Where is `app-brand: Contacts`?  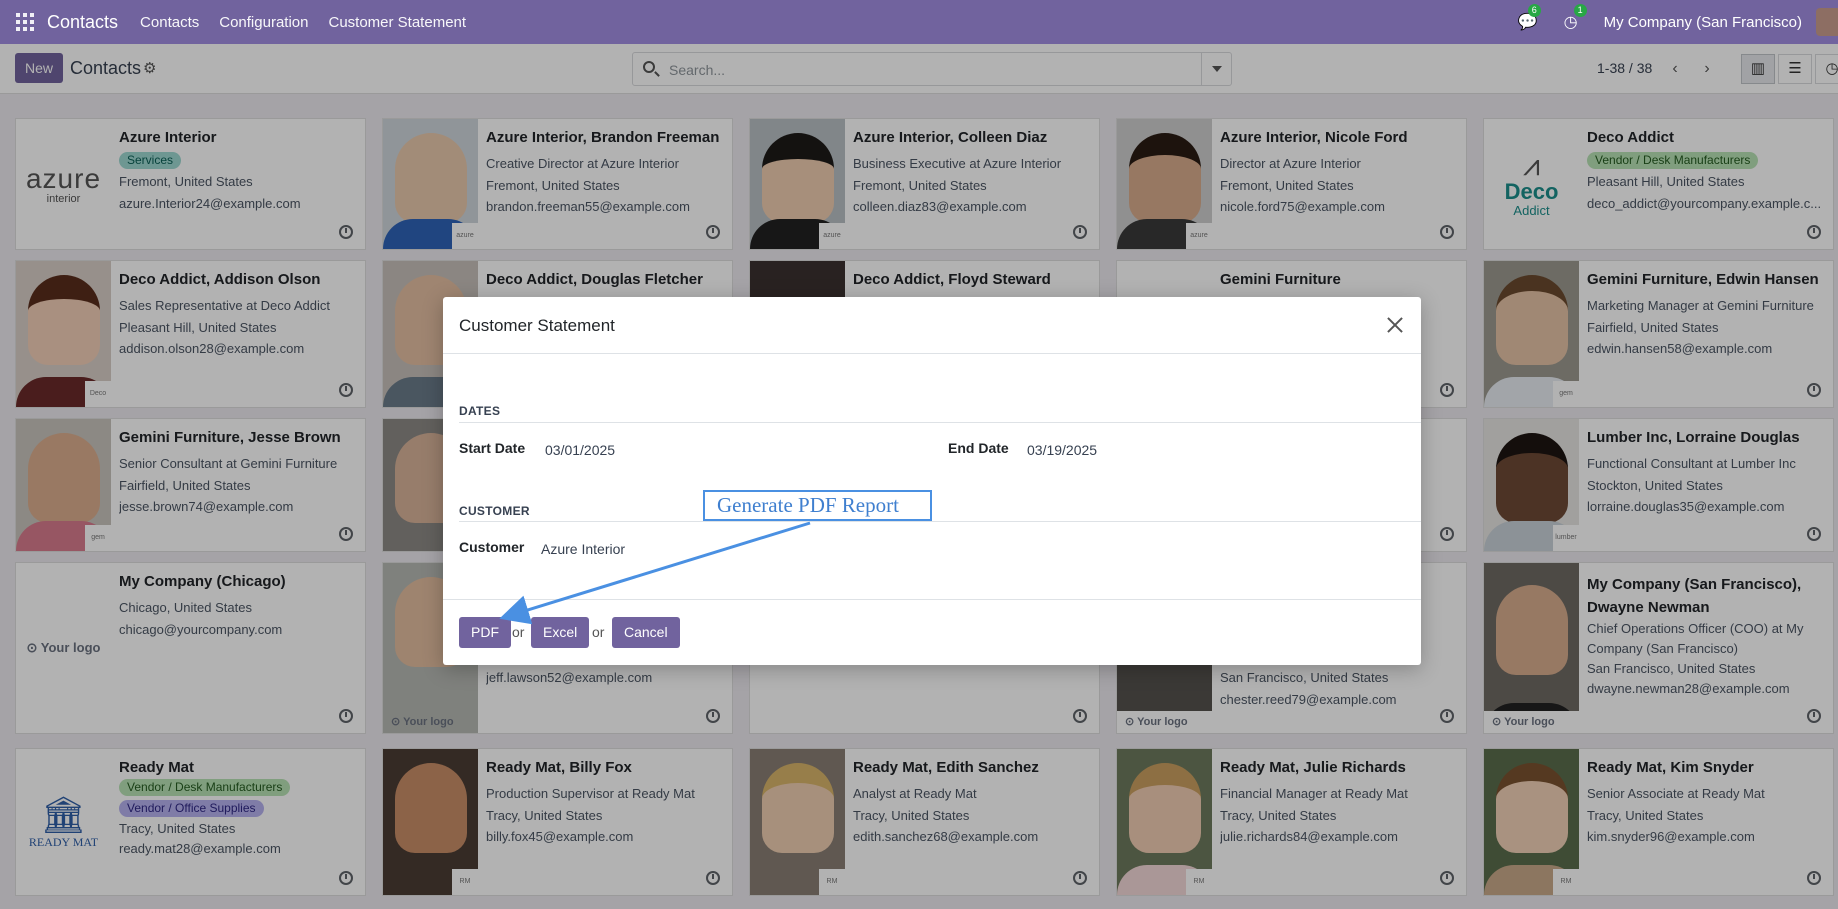 app-brand: Contacts is located at coordinates (82, 22).